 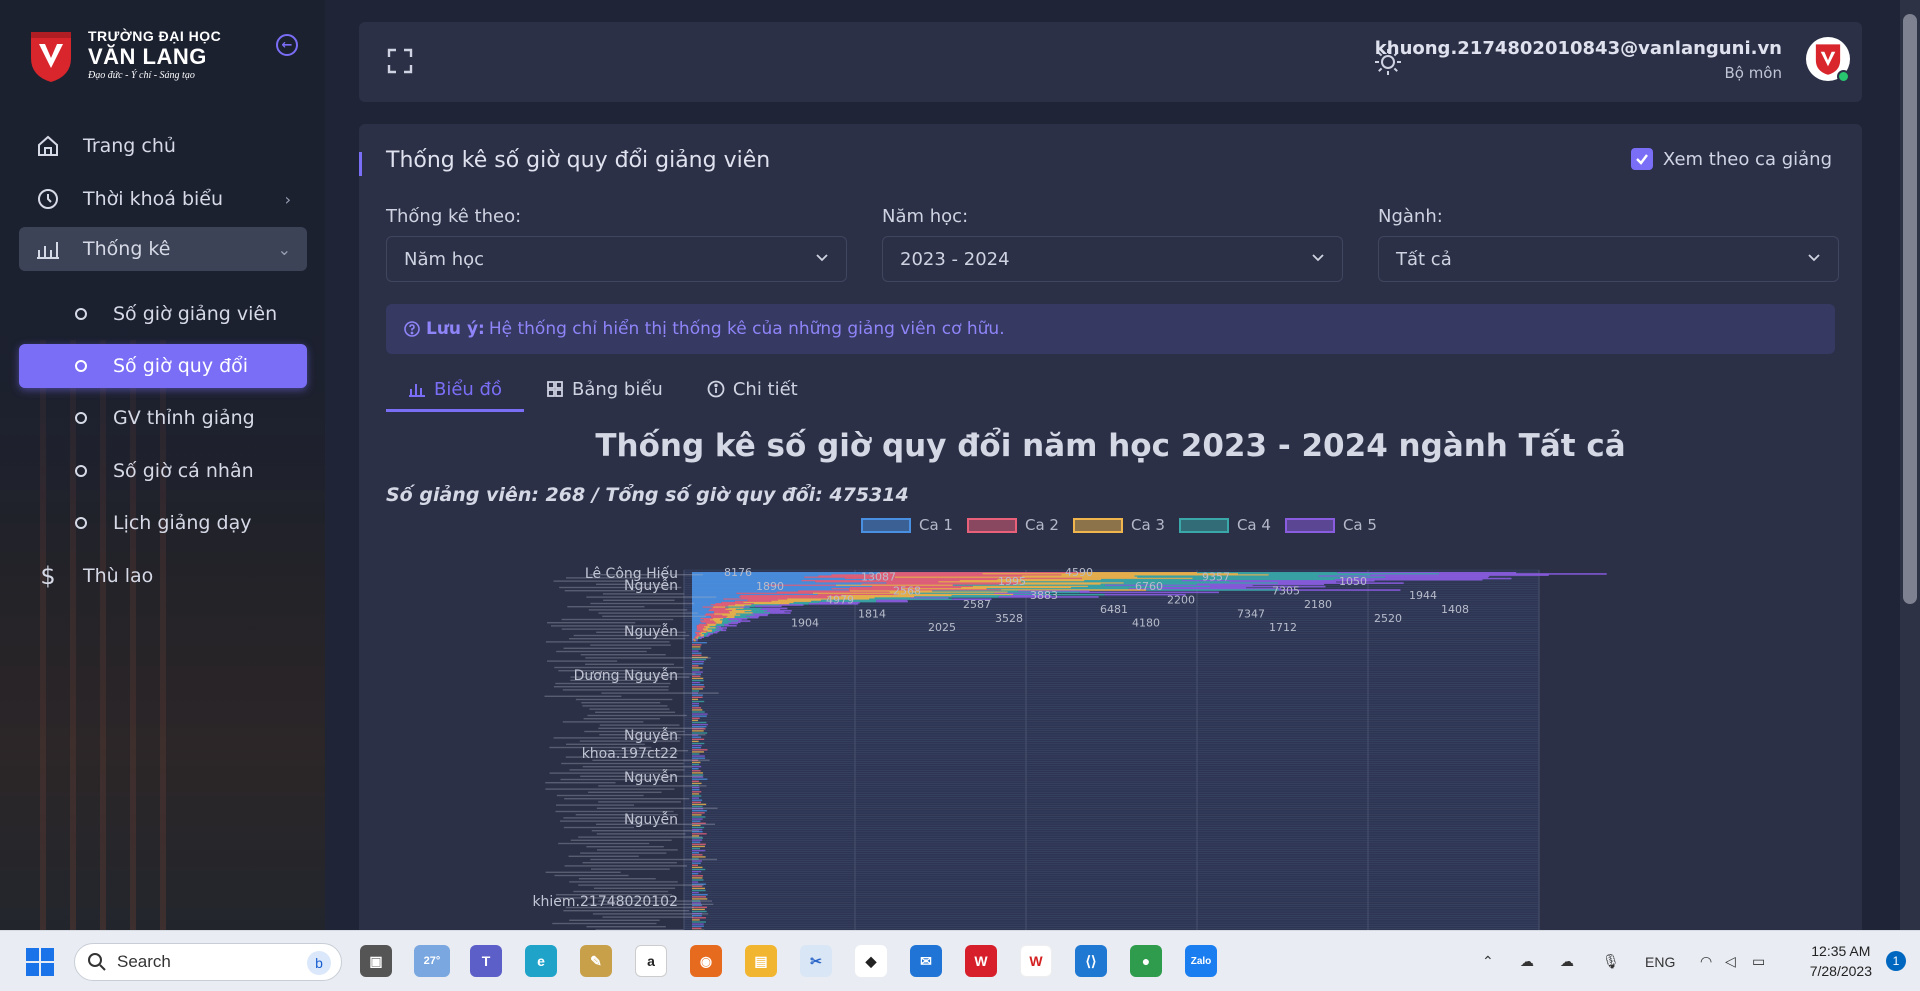 I want to click on legend-item-ca-3: Ca 3, so click(x=1118, y=525).